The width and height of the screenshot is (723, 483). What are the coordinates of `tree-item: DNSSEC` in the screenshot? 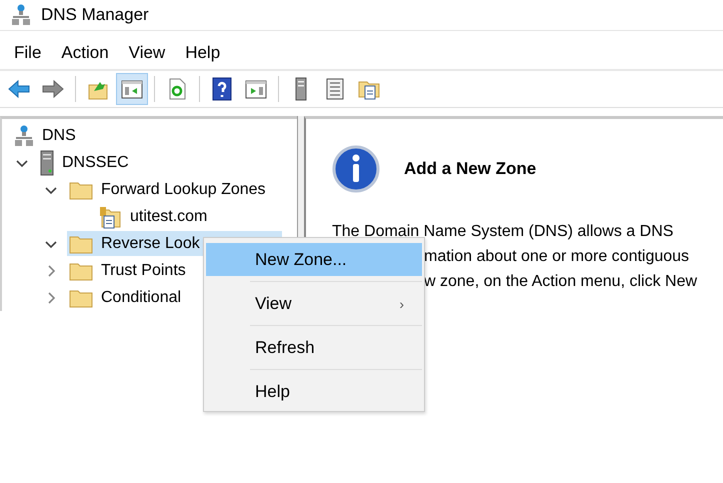 It's located at (85, 162).